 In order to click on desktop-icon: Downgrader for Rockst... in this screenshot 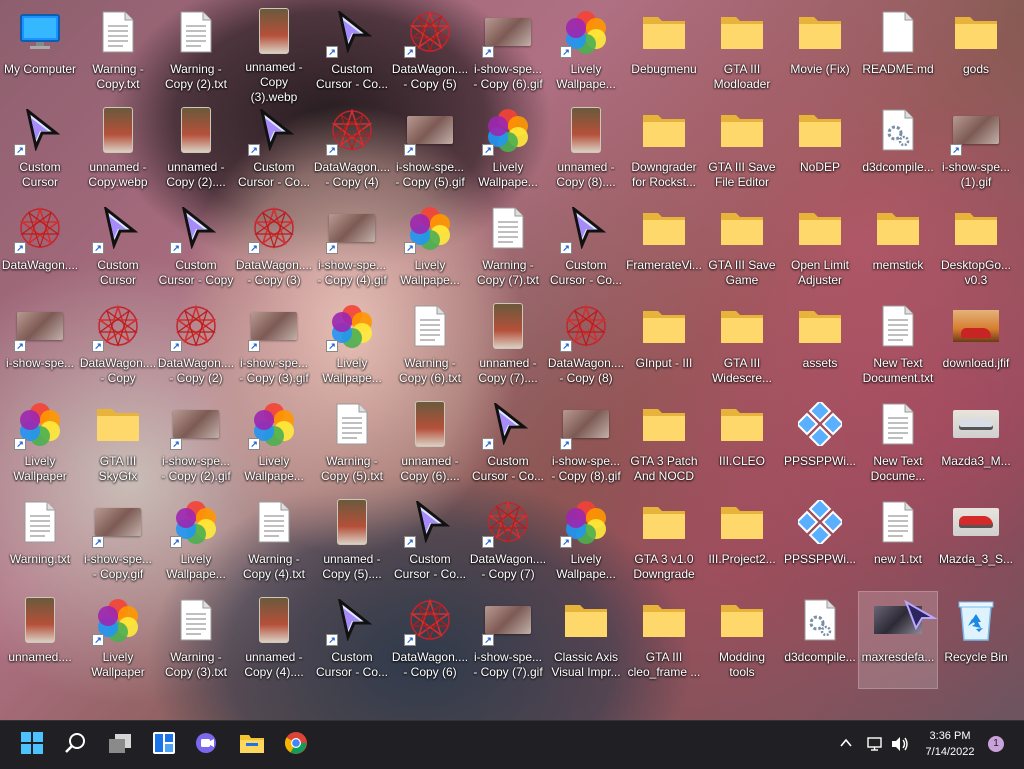, I will do `click(664, 150)`.